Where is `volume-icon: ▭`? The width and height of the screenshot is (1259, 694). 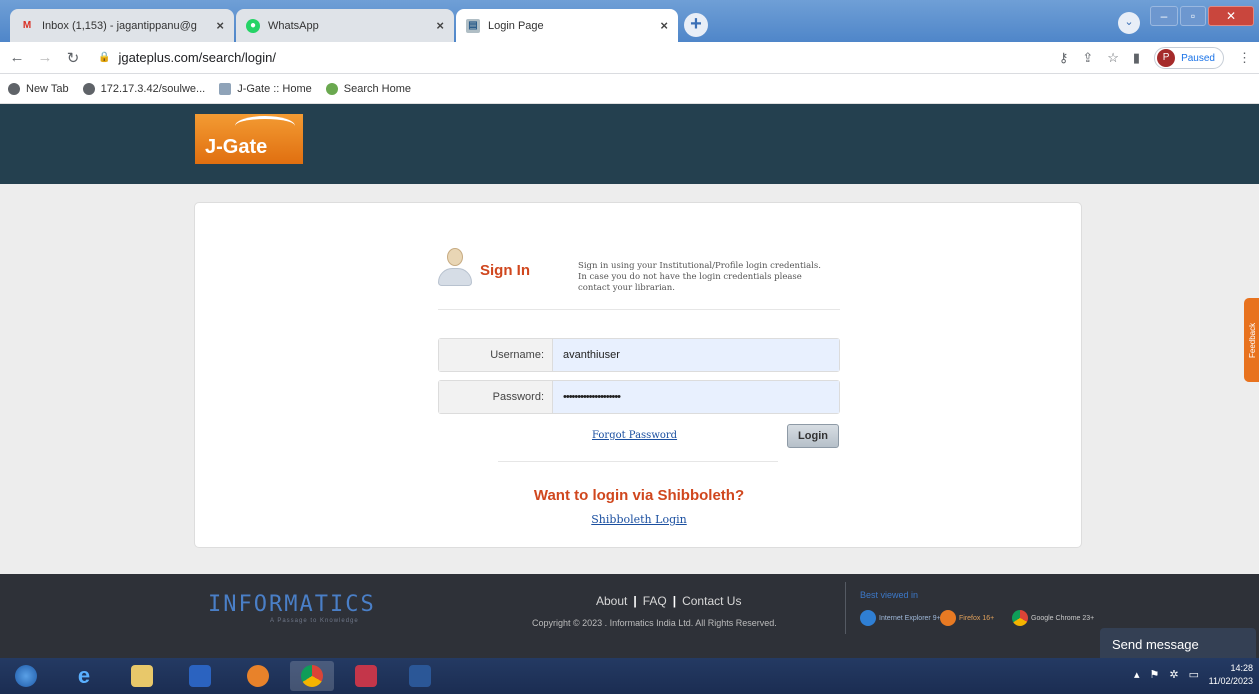 volume-icon: ▭ is located at coordinates (1194, 674).